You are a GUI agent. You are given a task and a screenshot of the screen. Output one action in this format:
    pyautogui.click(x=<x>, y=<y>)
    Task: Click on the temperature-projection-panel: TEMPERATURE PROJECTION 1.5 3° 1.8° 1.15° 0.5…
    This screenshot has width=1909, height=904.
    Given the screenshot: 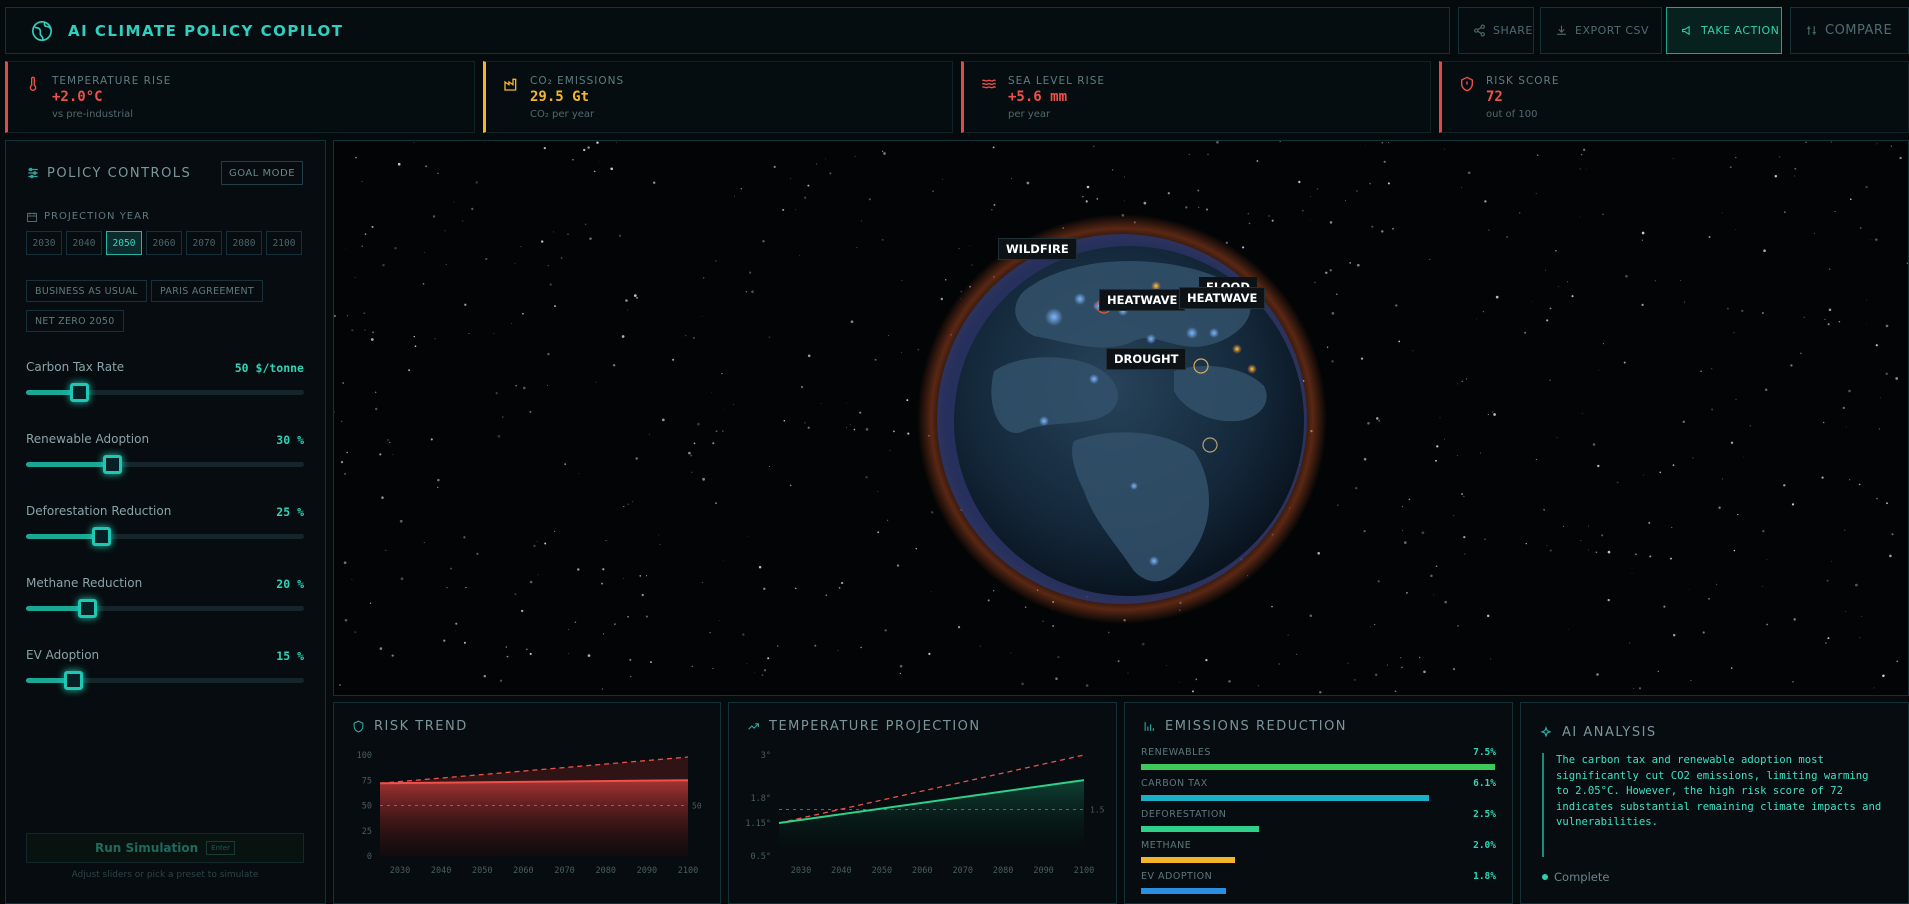 What is the action you would take?
    pyautogui.click(x=922, y=803)
    